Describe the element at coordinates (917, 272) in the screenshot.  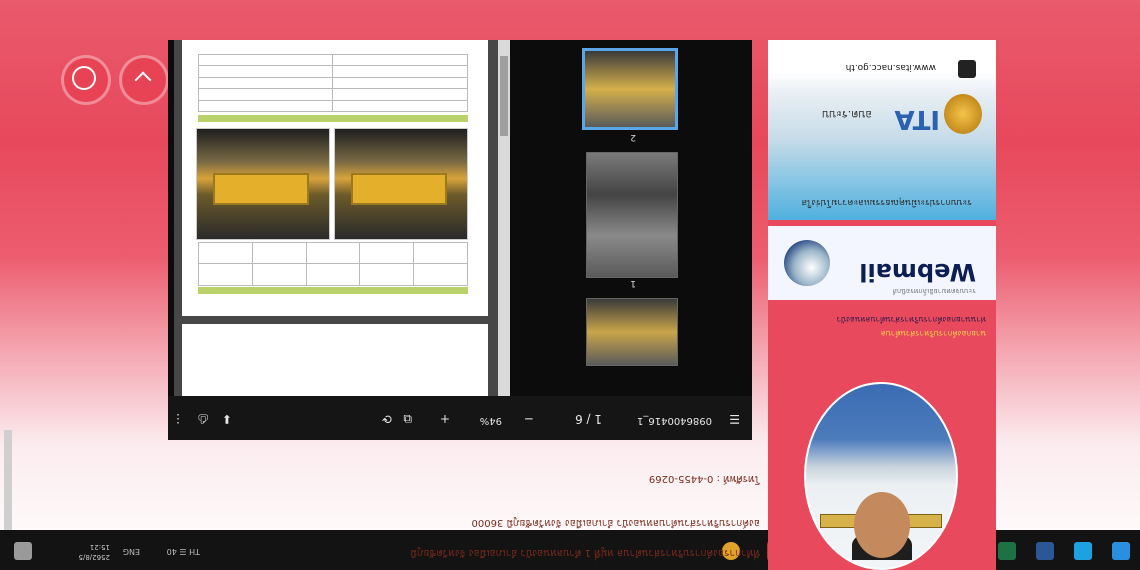
I see `webmail-title: Webmail` at that location.